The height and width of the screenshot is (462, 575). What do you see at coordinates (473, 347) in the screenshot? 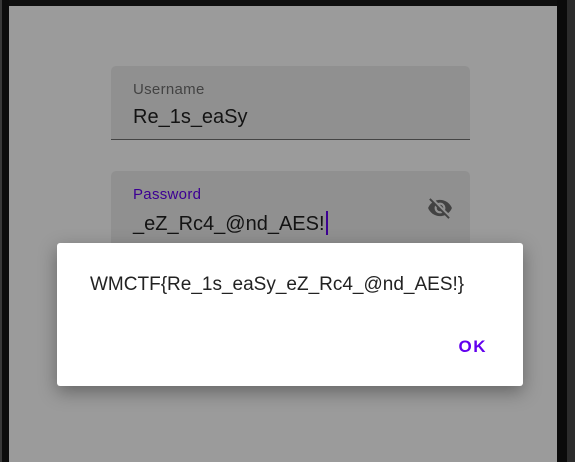
I see `ok-button: OK` at bounding box center [473, 347].